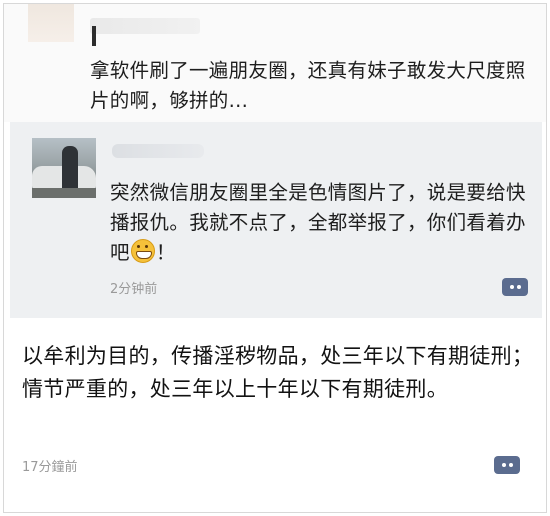 The height and width of the screenshot is (516, 550). What do you see at coordinates (64, 193) in the screenshot?
I see `avatar-ground-shape` at bounding box center [64, 193].